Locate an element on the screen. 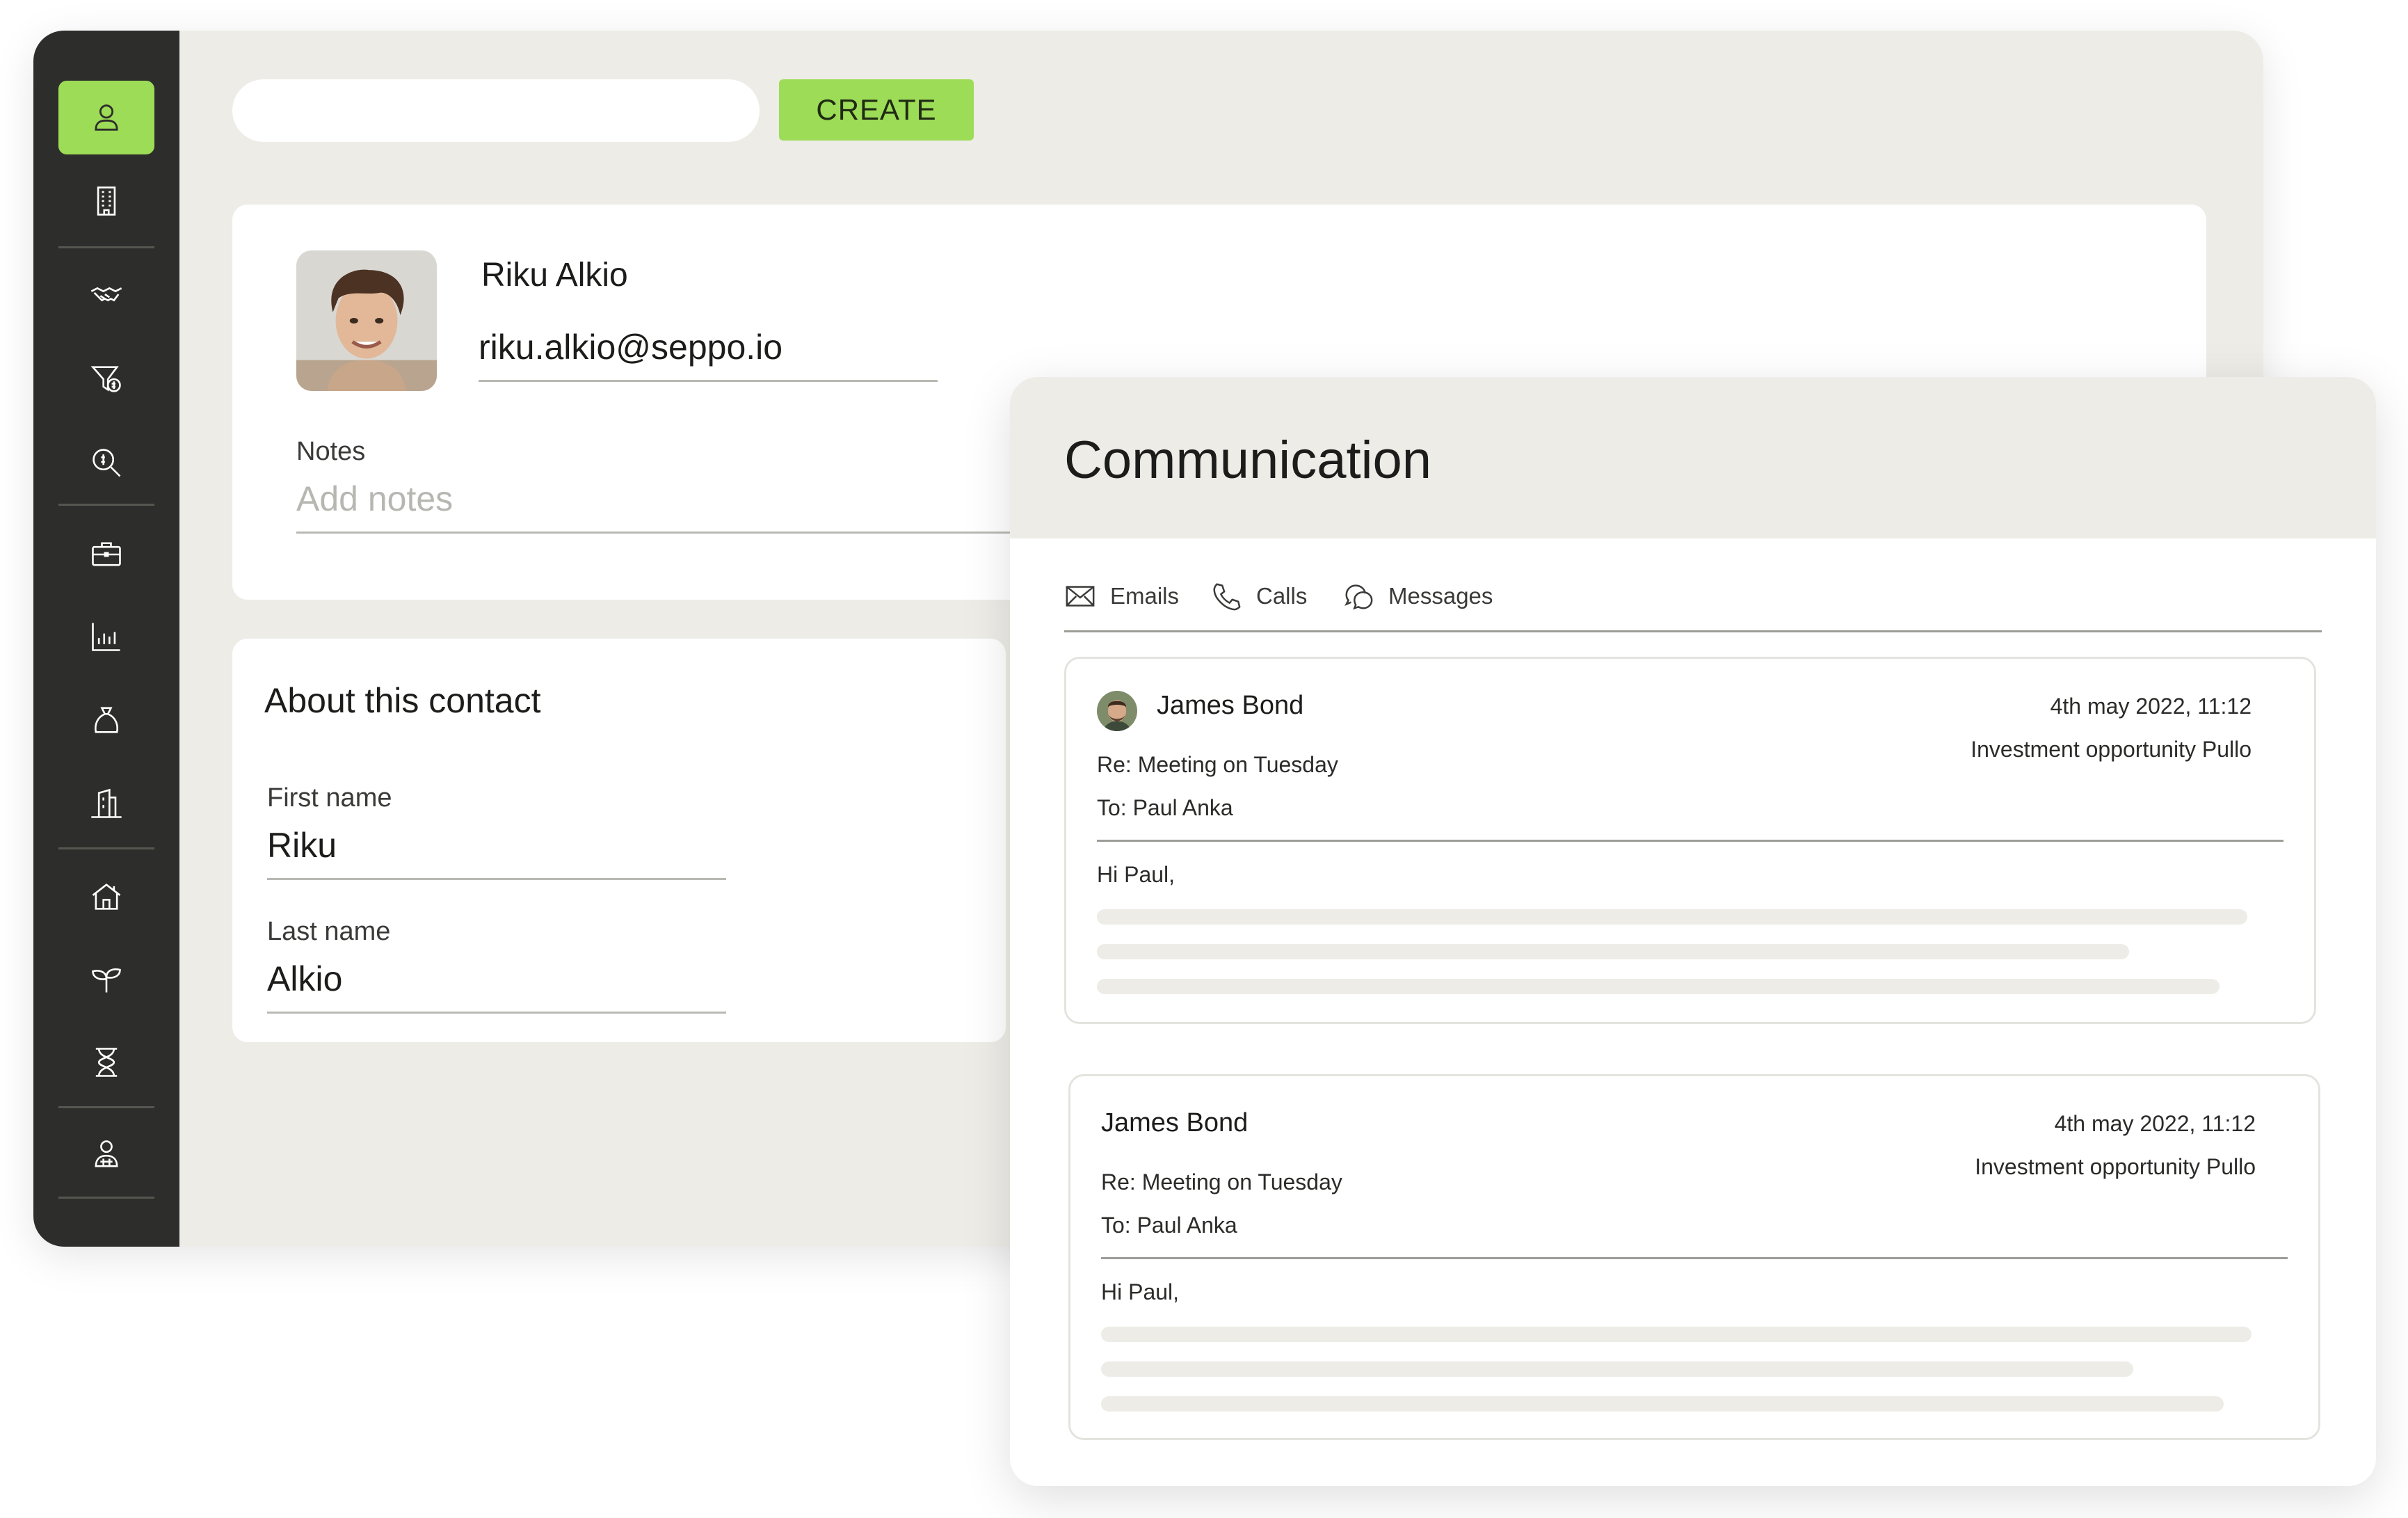  sender-avatar is located at coordinates (1117, 711).